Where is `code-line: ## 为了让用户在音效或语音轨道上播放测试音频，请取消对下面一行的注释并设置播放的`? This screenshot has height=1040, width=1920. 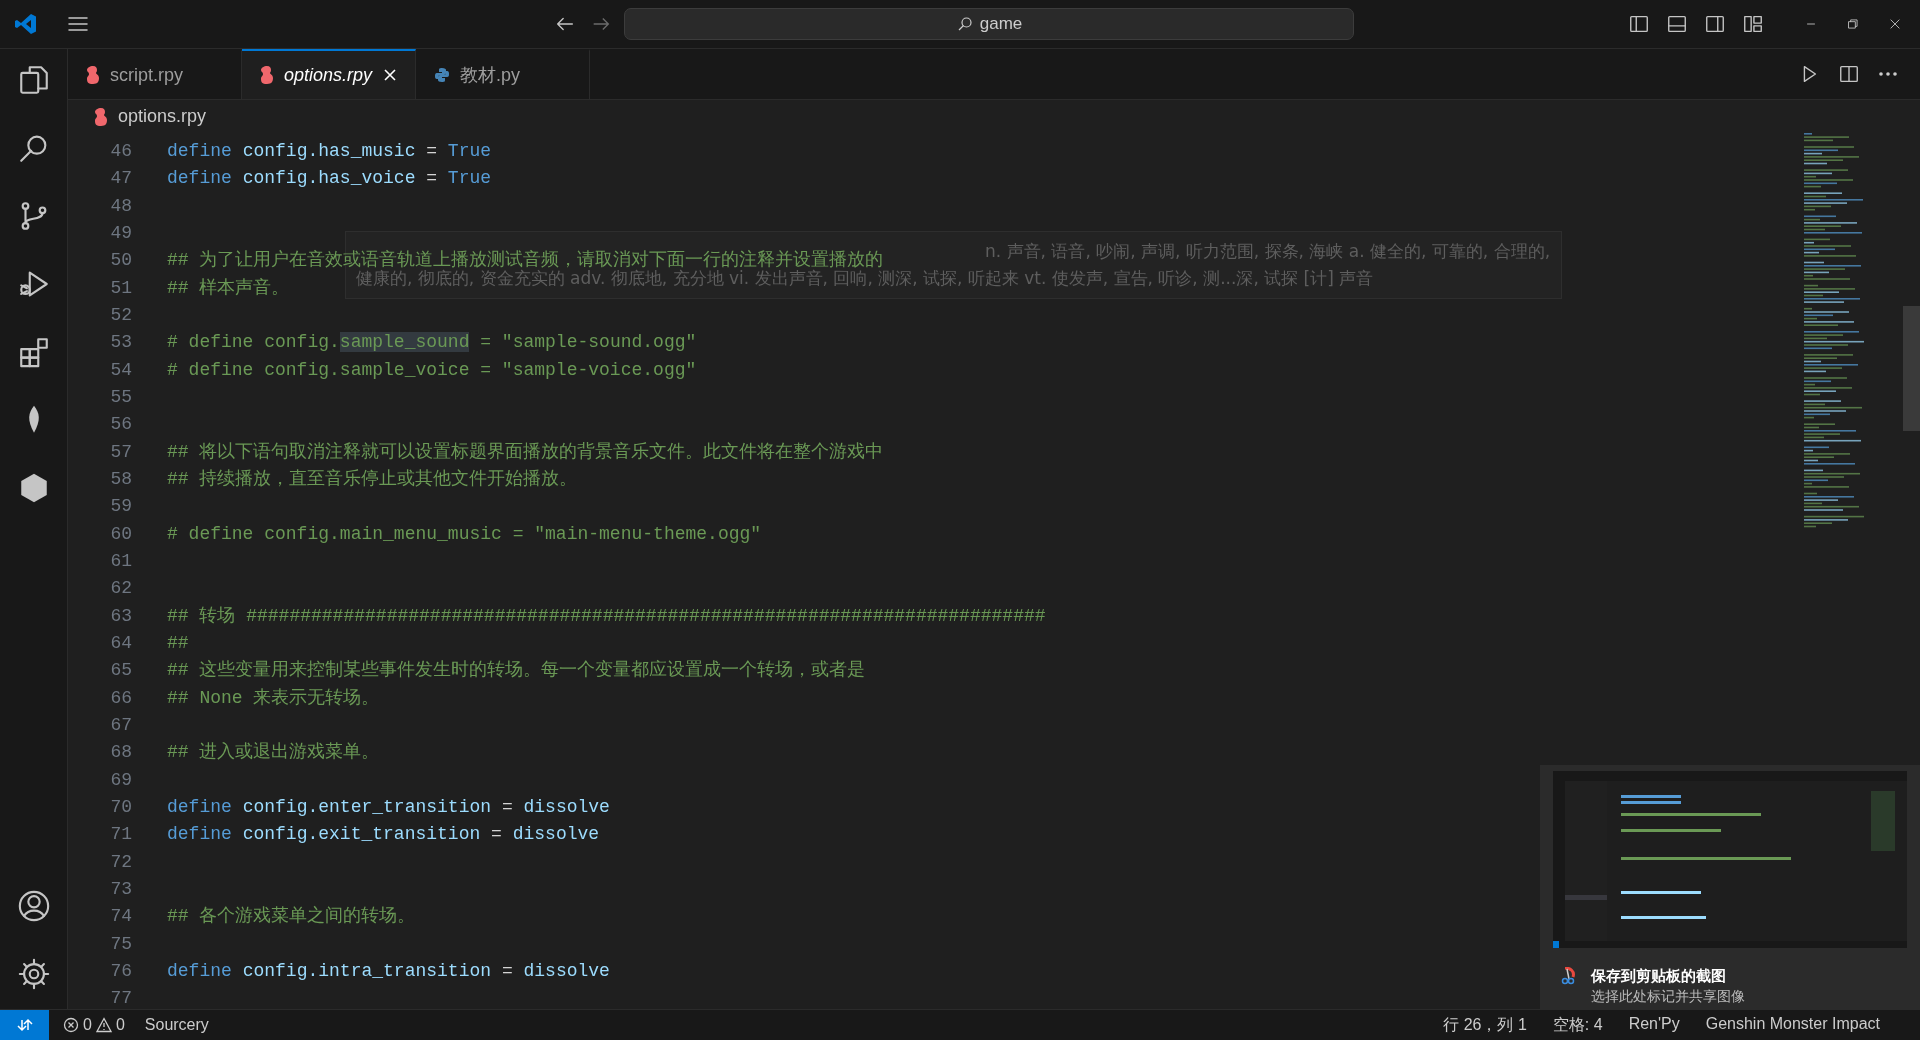
code-line: ## 为了让用户在音效或语音轨道上播放测试音频，请取消对下面一行的注释并设置播放的 is located at coordinates (525, 260).